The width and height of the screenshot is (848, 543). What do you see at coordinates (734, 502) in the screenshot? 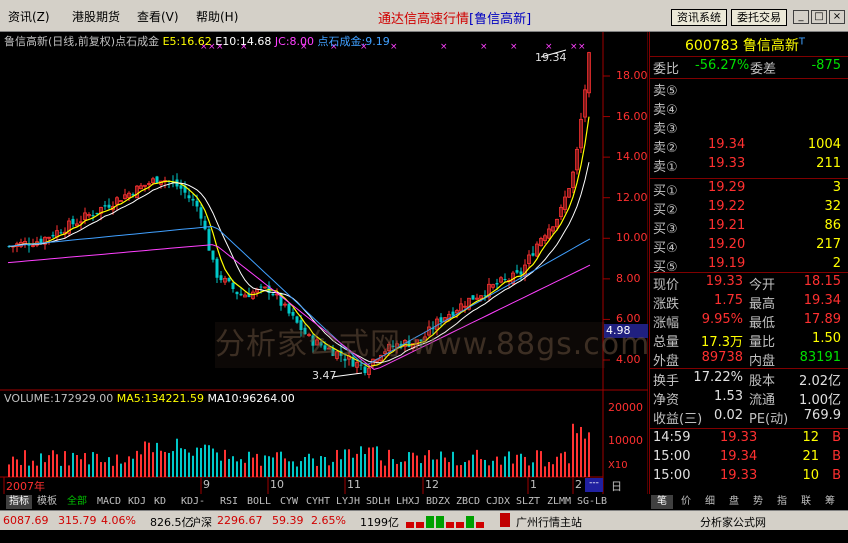
I see `panel-tab: 盘` at bounding box center [734, 502].